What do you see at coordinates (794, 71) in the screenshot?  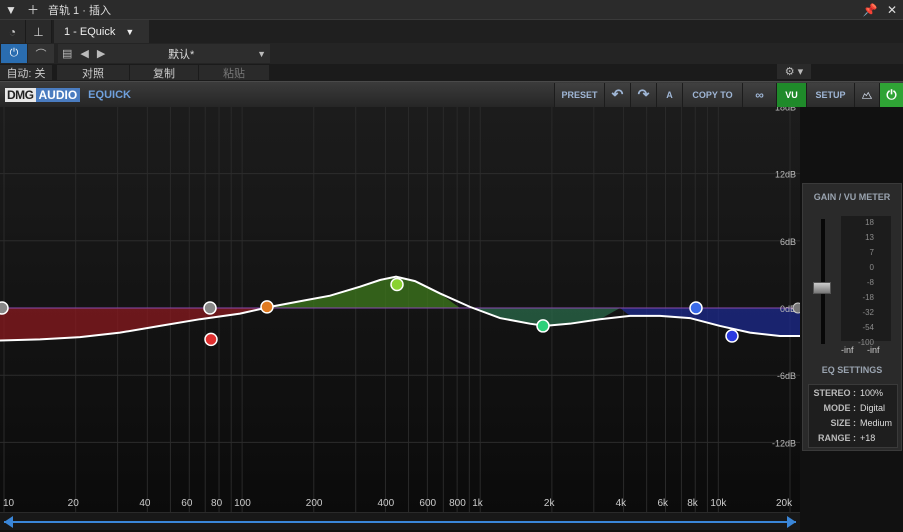 I see `gear-icon: ⚙ ▾` at bounding box center [794, 71].